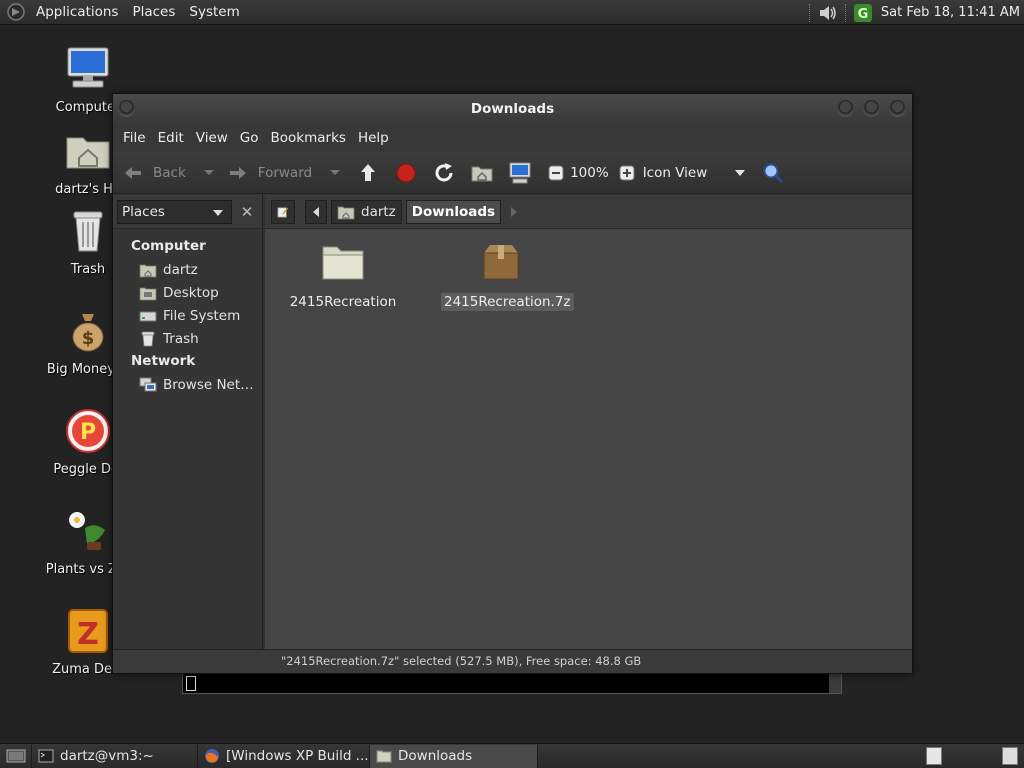  Describe the element at coordinates (148, 270) in the screenshot. I see `home-icon` at that location.